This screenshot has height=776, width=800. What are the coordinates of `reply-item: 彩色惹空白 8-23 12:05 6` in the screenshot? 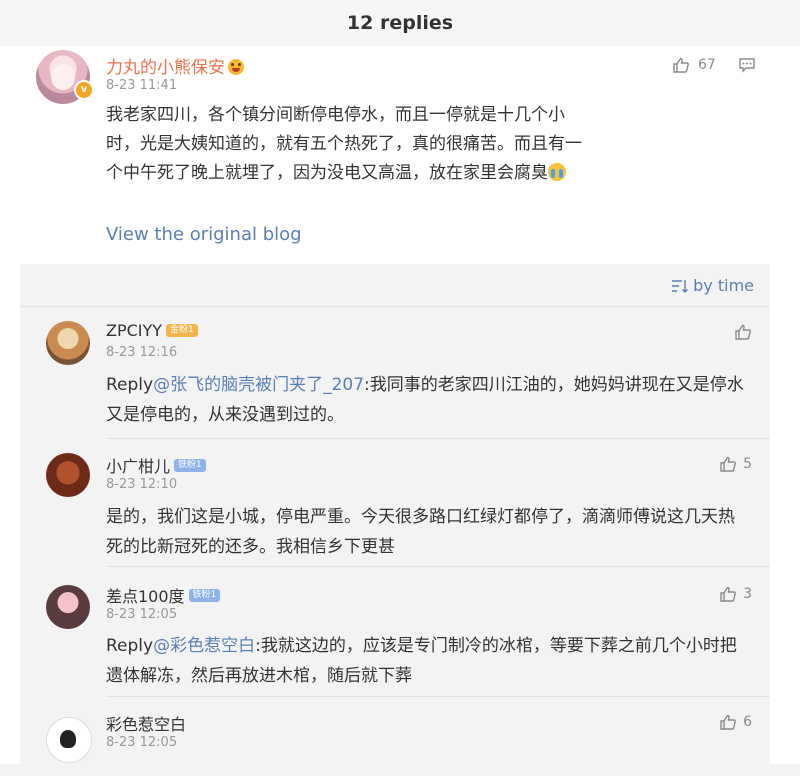 It's located at (395, 730).